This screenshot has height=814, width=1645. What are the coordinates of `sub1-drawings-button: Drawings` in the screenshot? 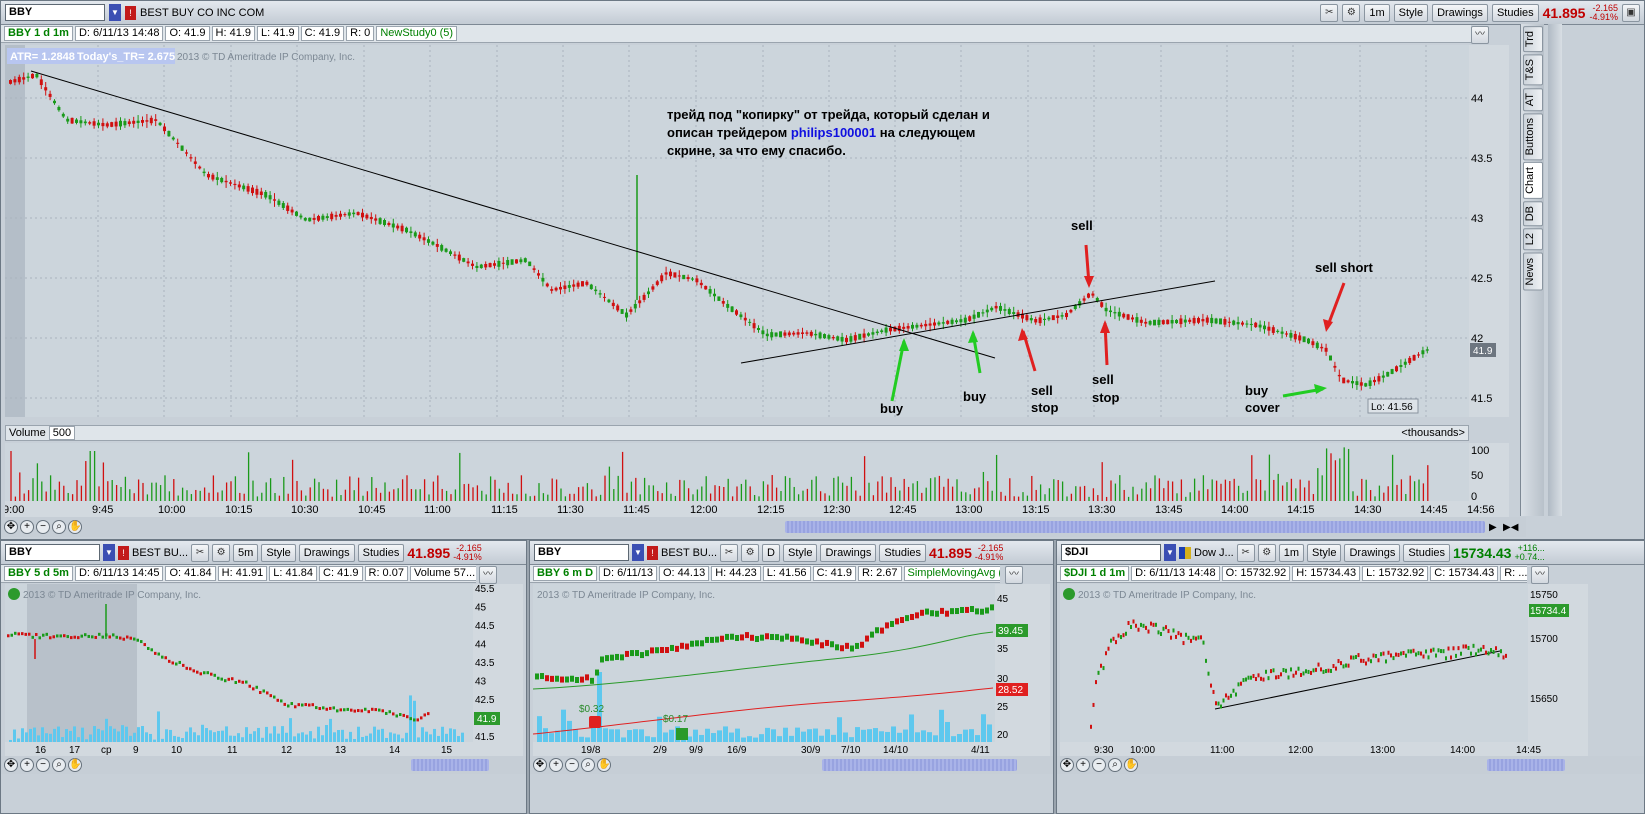 It's located at (326, 552).